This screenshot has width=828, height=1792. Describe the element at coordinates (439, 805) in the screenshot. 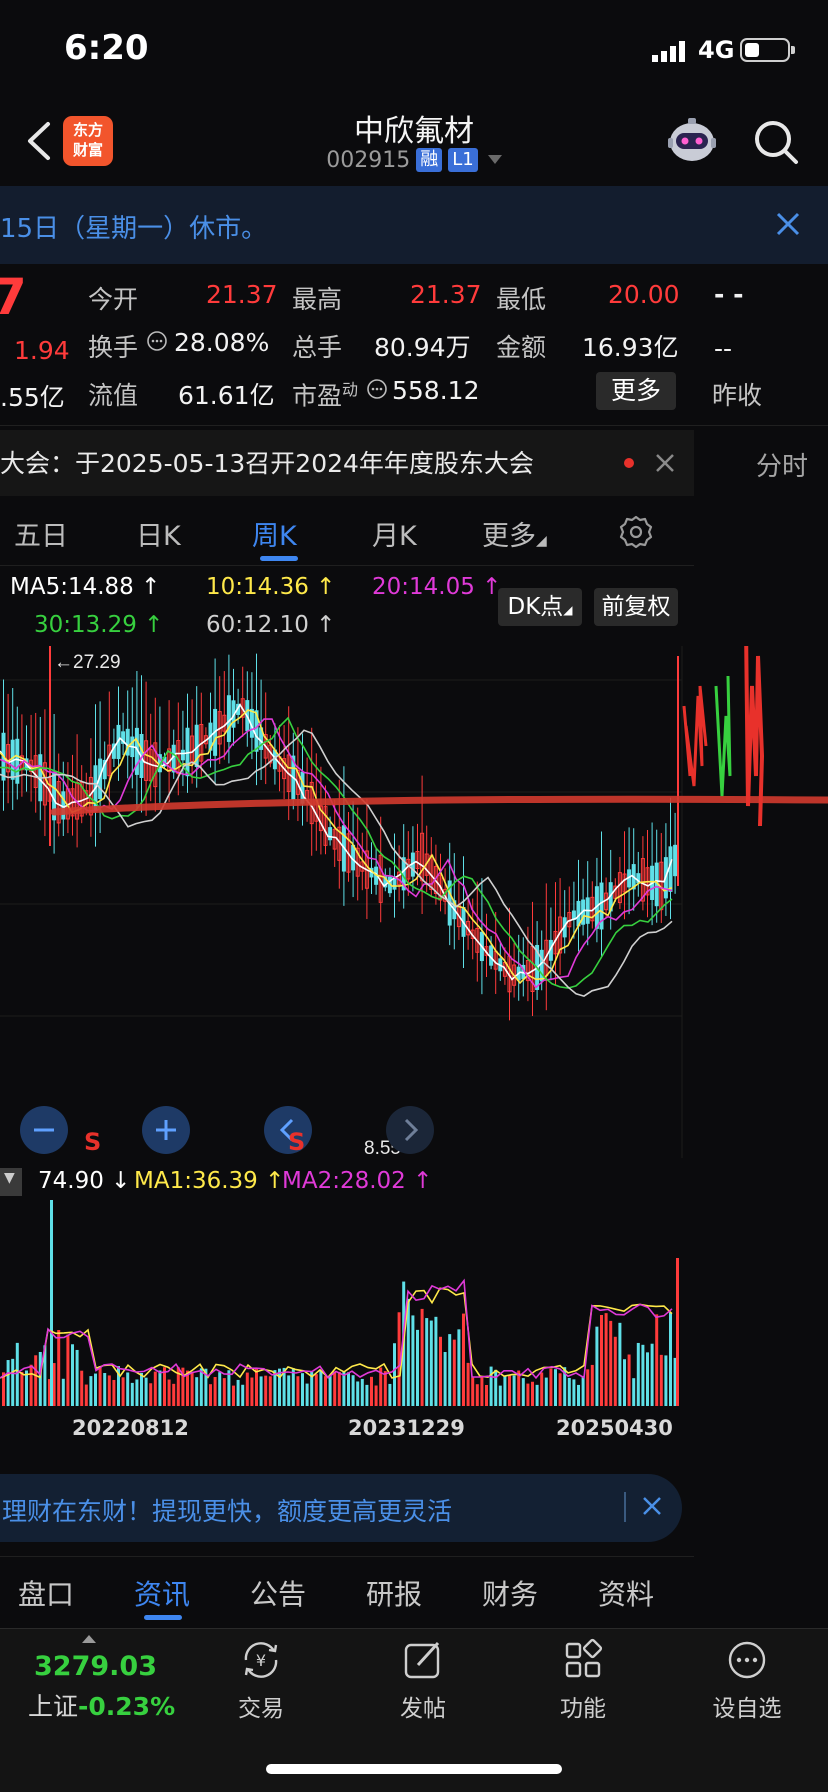

I see `drawn-horizontal-line` at that location.